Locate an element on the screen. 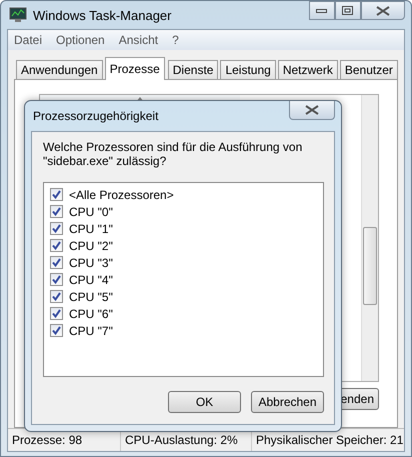 This screenshot has width=412, height=457. tab: Prozesse is located at coordinates (134, 68).